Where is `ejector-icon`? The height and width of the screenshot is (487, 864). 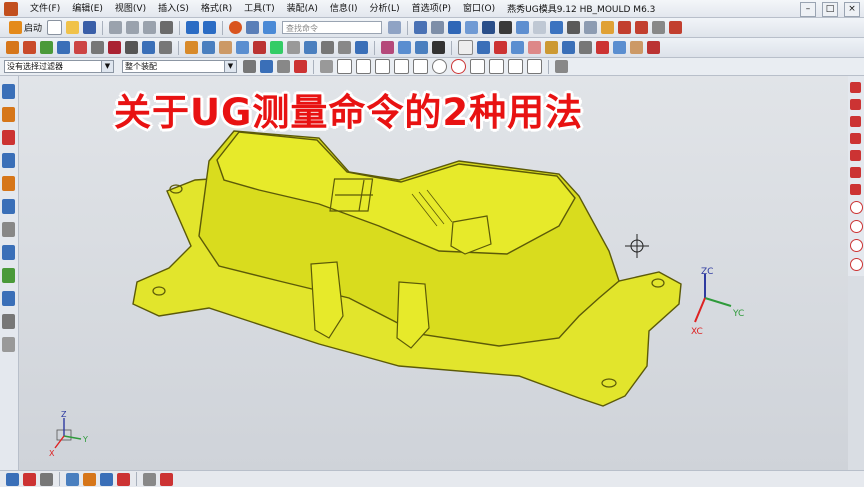 ejector-icon is located at coordinates (191, 47).